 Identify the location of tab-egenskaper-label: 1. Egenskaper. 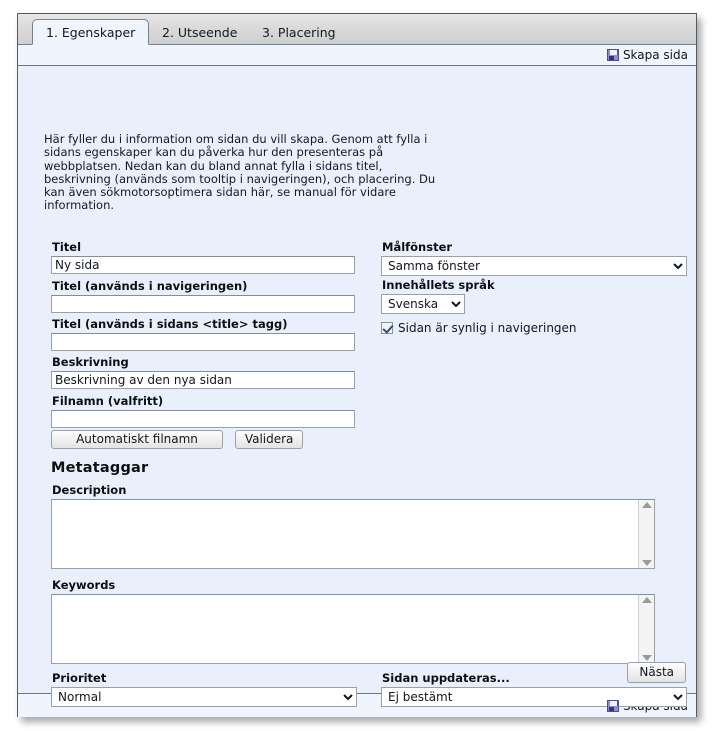
(91, 32).